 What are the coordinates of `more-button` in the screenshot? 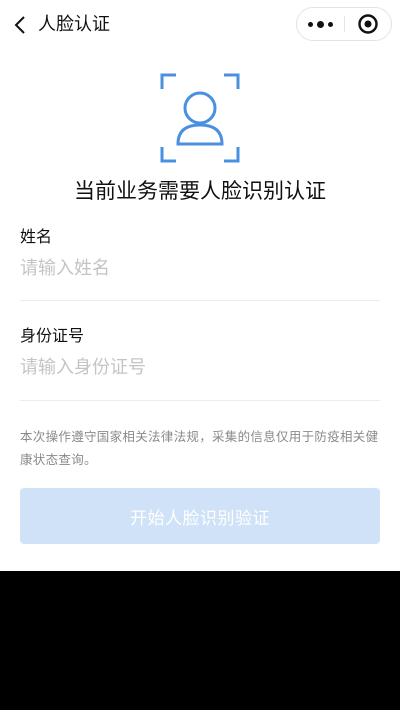 It's located at (320, 24).